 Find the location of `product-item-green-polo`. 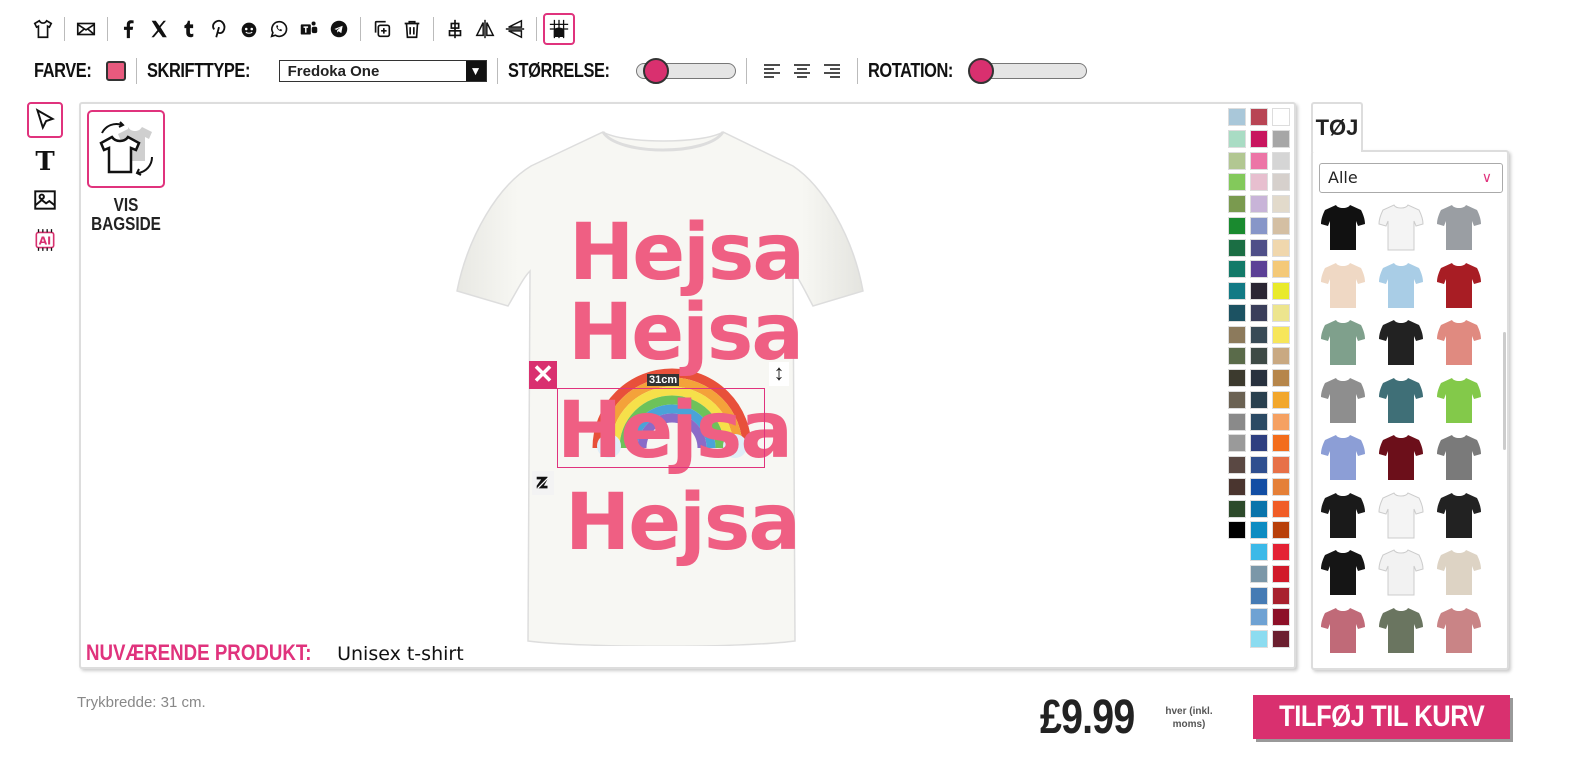

product-item-green-polo is located at coordinates (1459, 400).